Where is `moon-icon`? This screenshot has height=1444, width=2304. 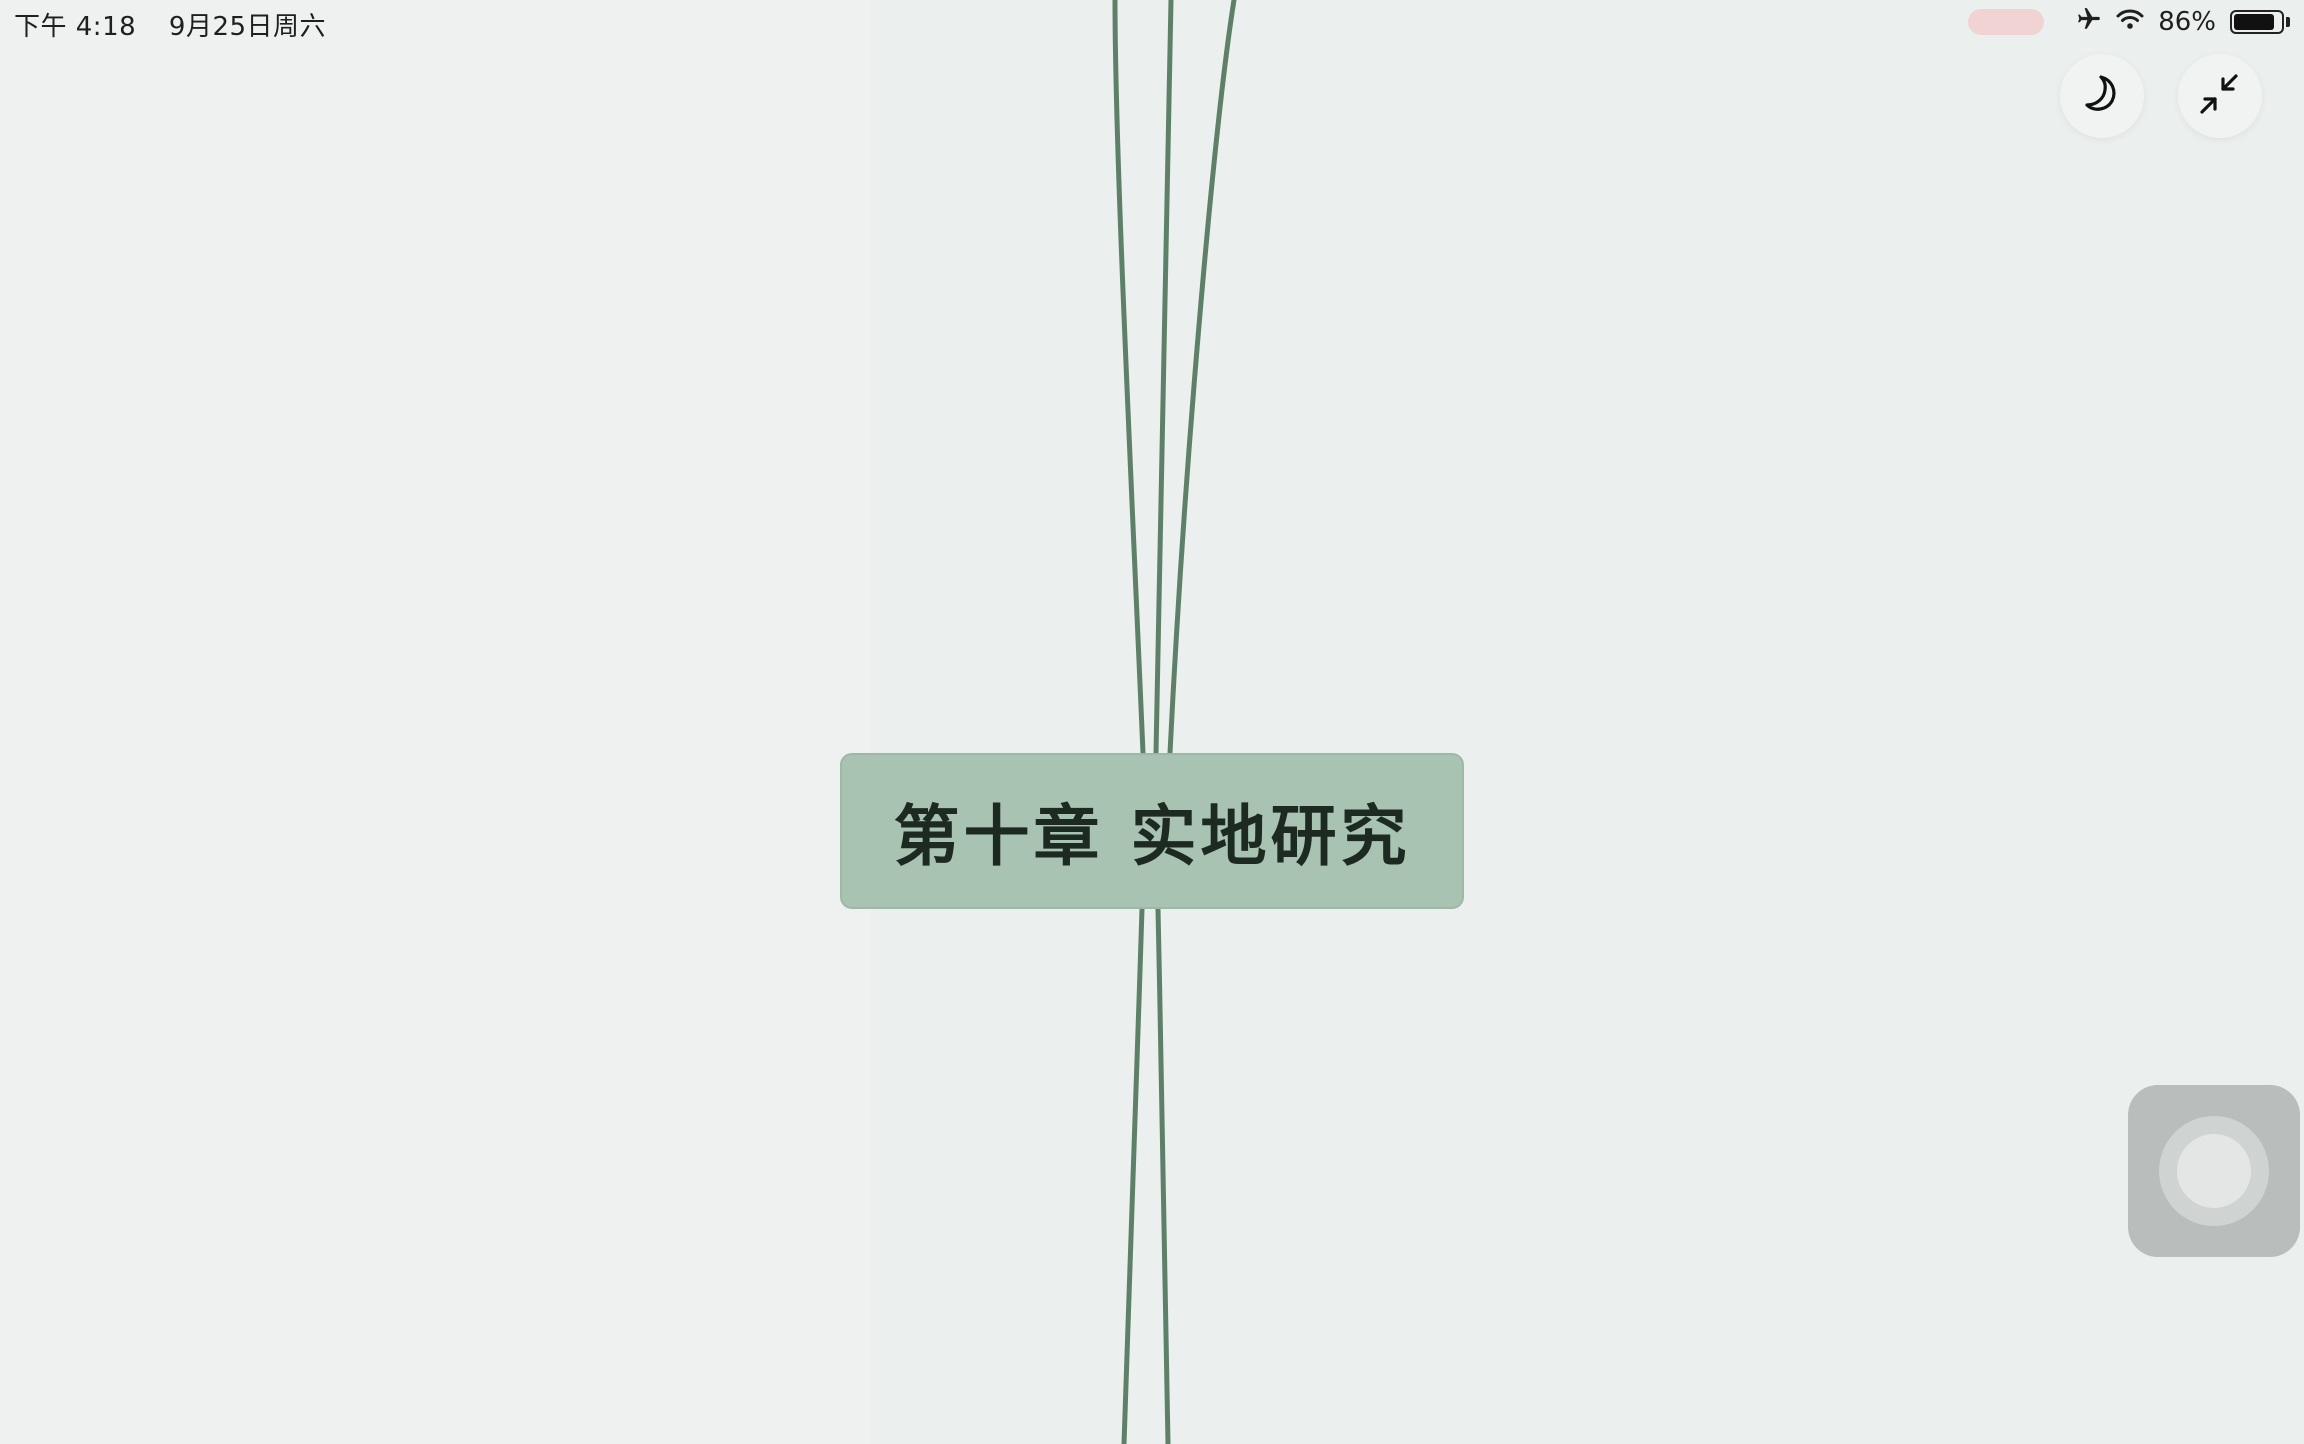 moon-icon is located at coordinates (2102, 96).